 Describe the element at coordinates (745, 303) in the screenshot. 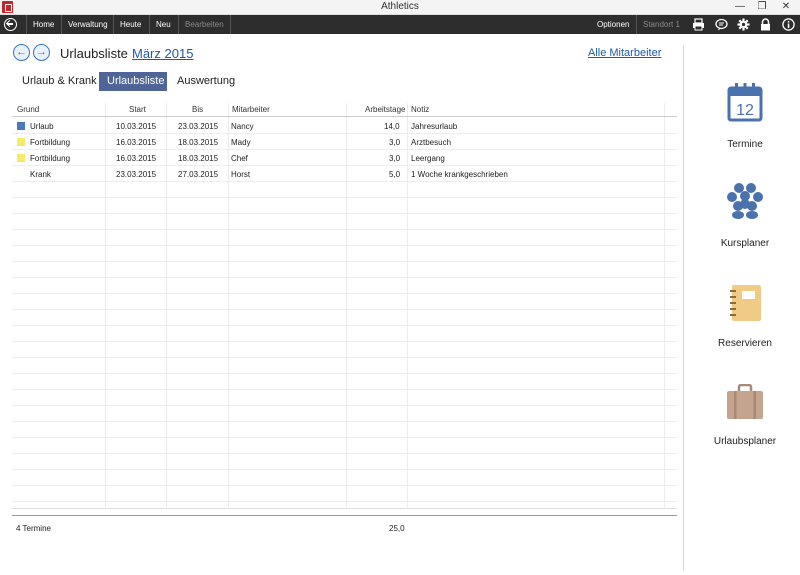

I see `notebook-icon` at that location.